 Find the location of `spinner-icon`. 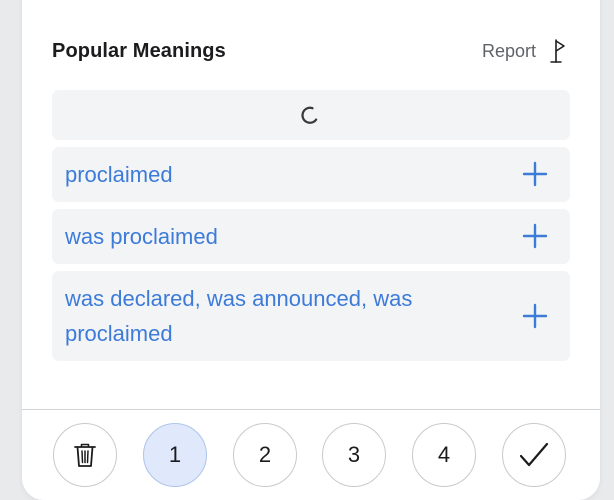

spinner-icon is located at coordinates (309, 115).